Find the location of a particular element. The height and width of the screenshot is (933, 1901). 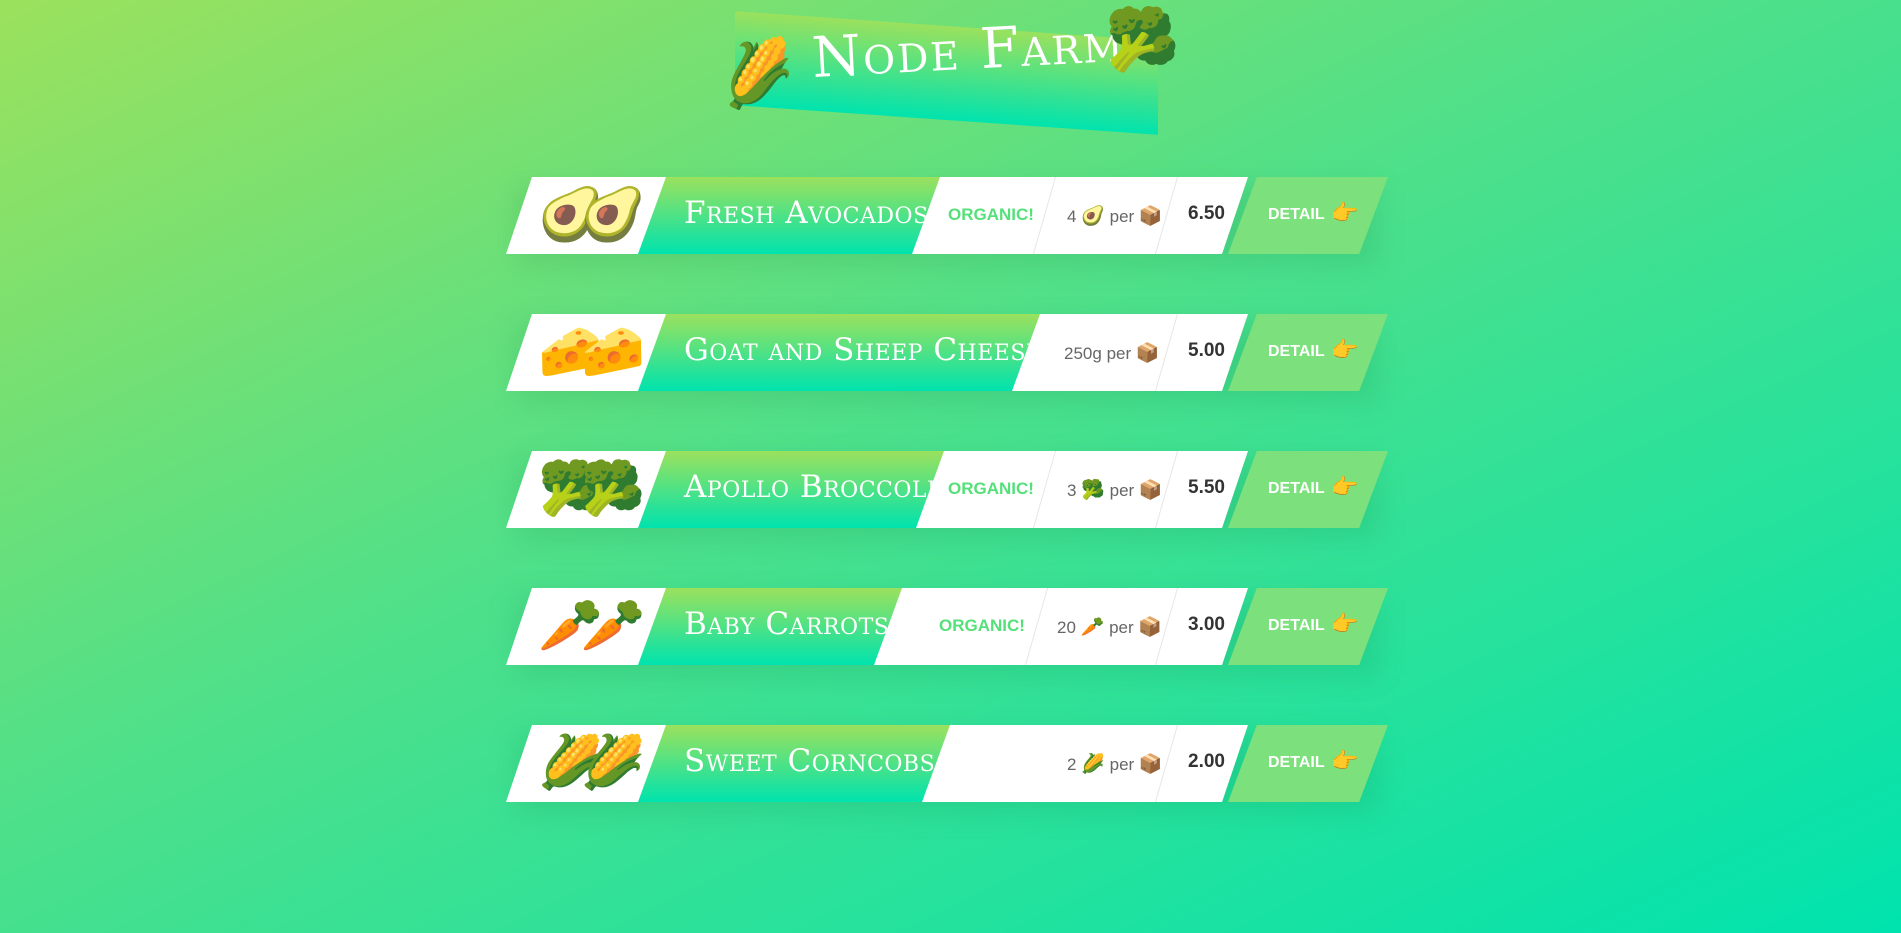

carrot-icon: 🥕🥕 is located at coordinates (591, 626).